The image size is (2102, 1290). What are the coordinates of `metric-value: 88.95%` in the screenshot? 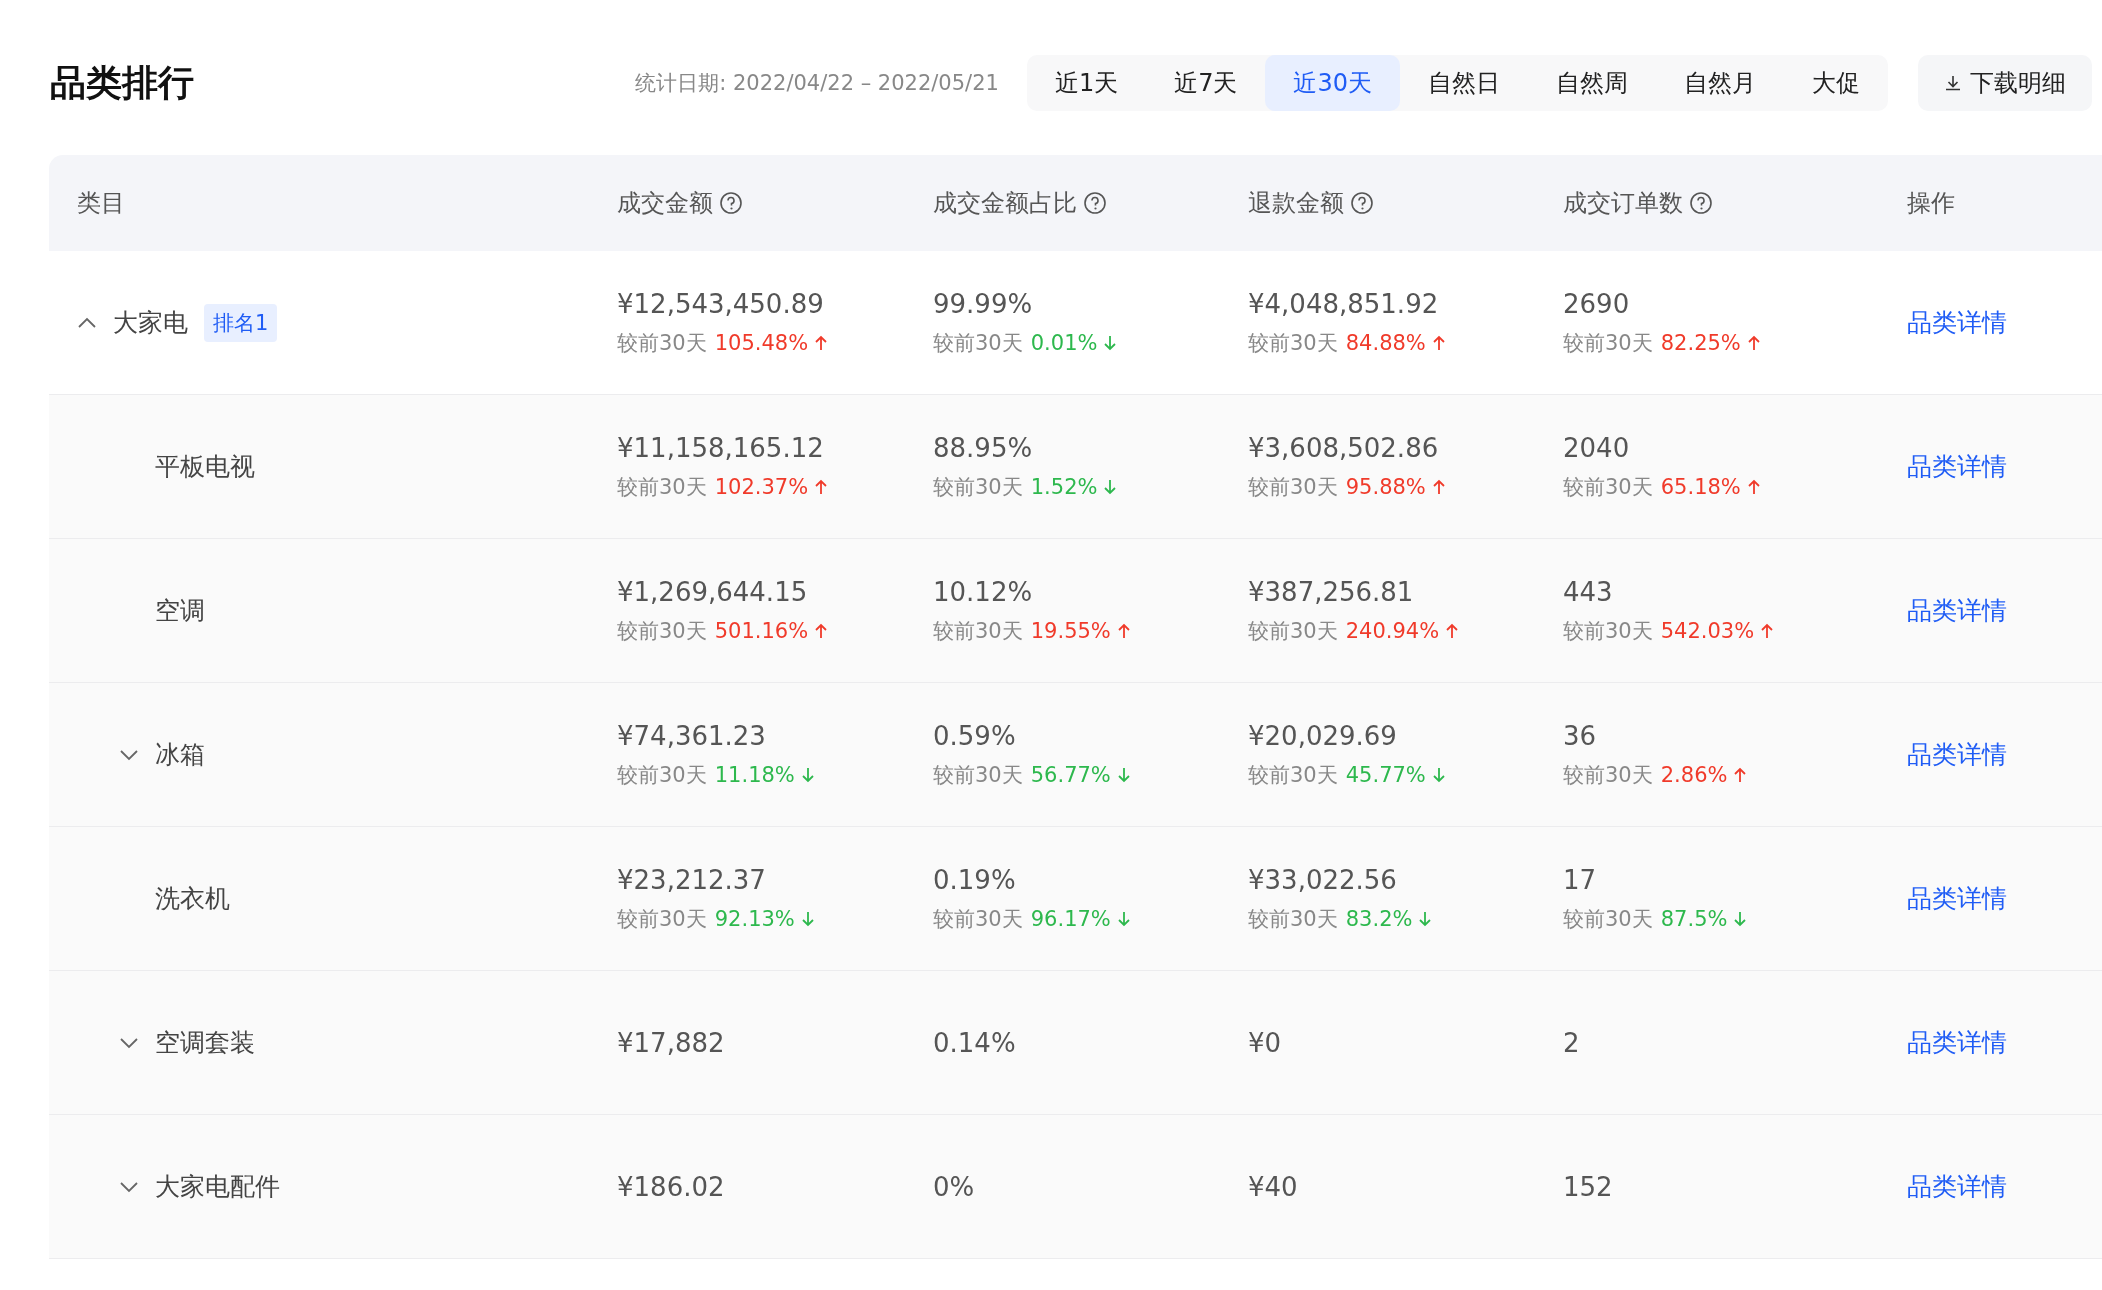 It's located at (983, 447).